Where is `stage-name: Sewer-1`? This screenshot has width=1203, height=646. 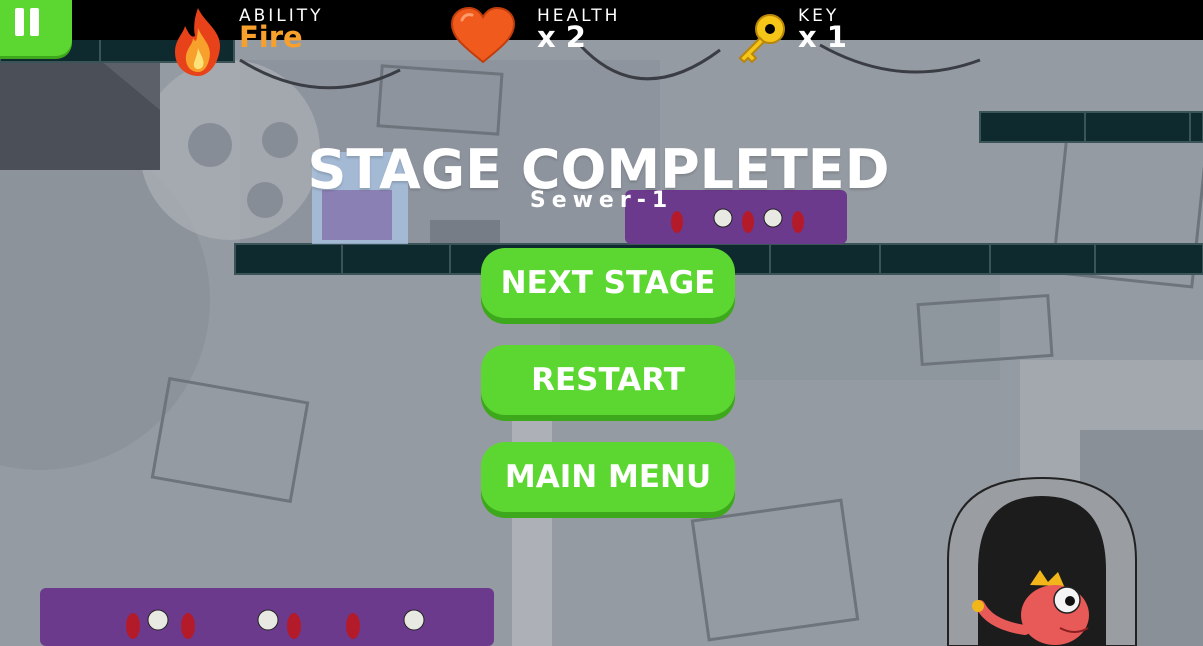 stage-name: Sewer-1 is located at coordinates (601, 200).